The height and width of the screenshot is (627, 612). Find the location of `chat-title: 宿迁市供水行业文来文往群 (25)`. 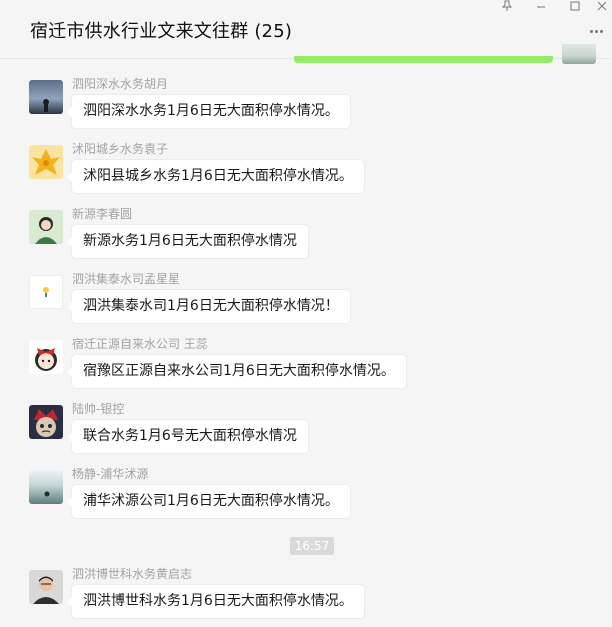

chat-title: 宿迁市供水行业文来文往群 (25) is located at coordinates (161, 31).